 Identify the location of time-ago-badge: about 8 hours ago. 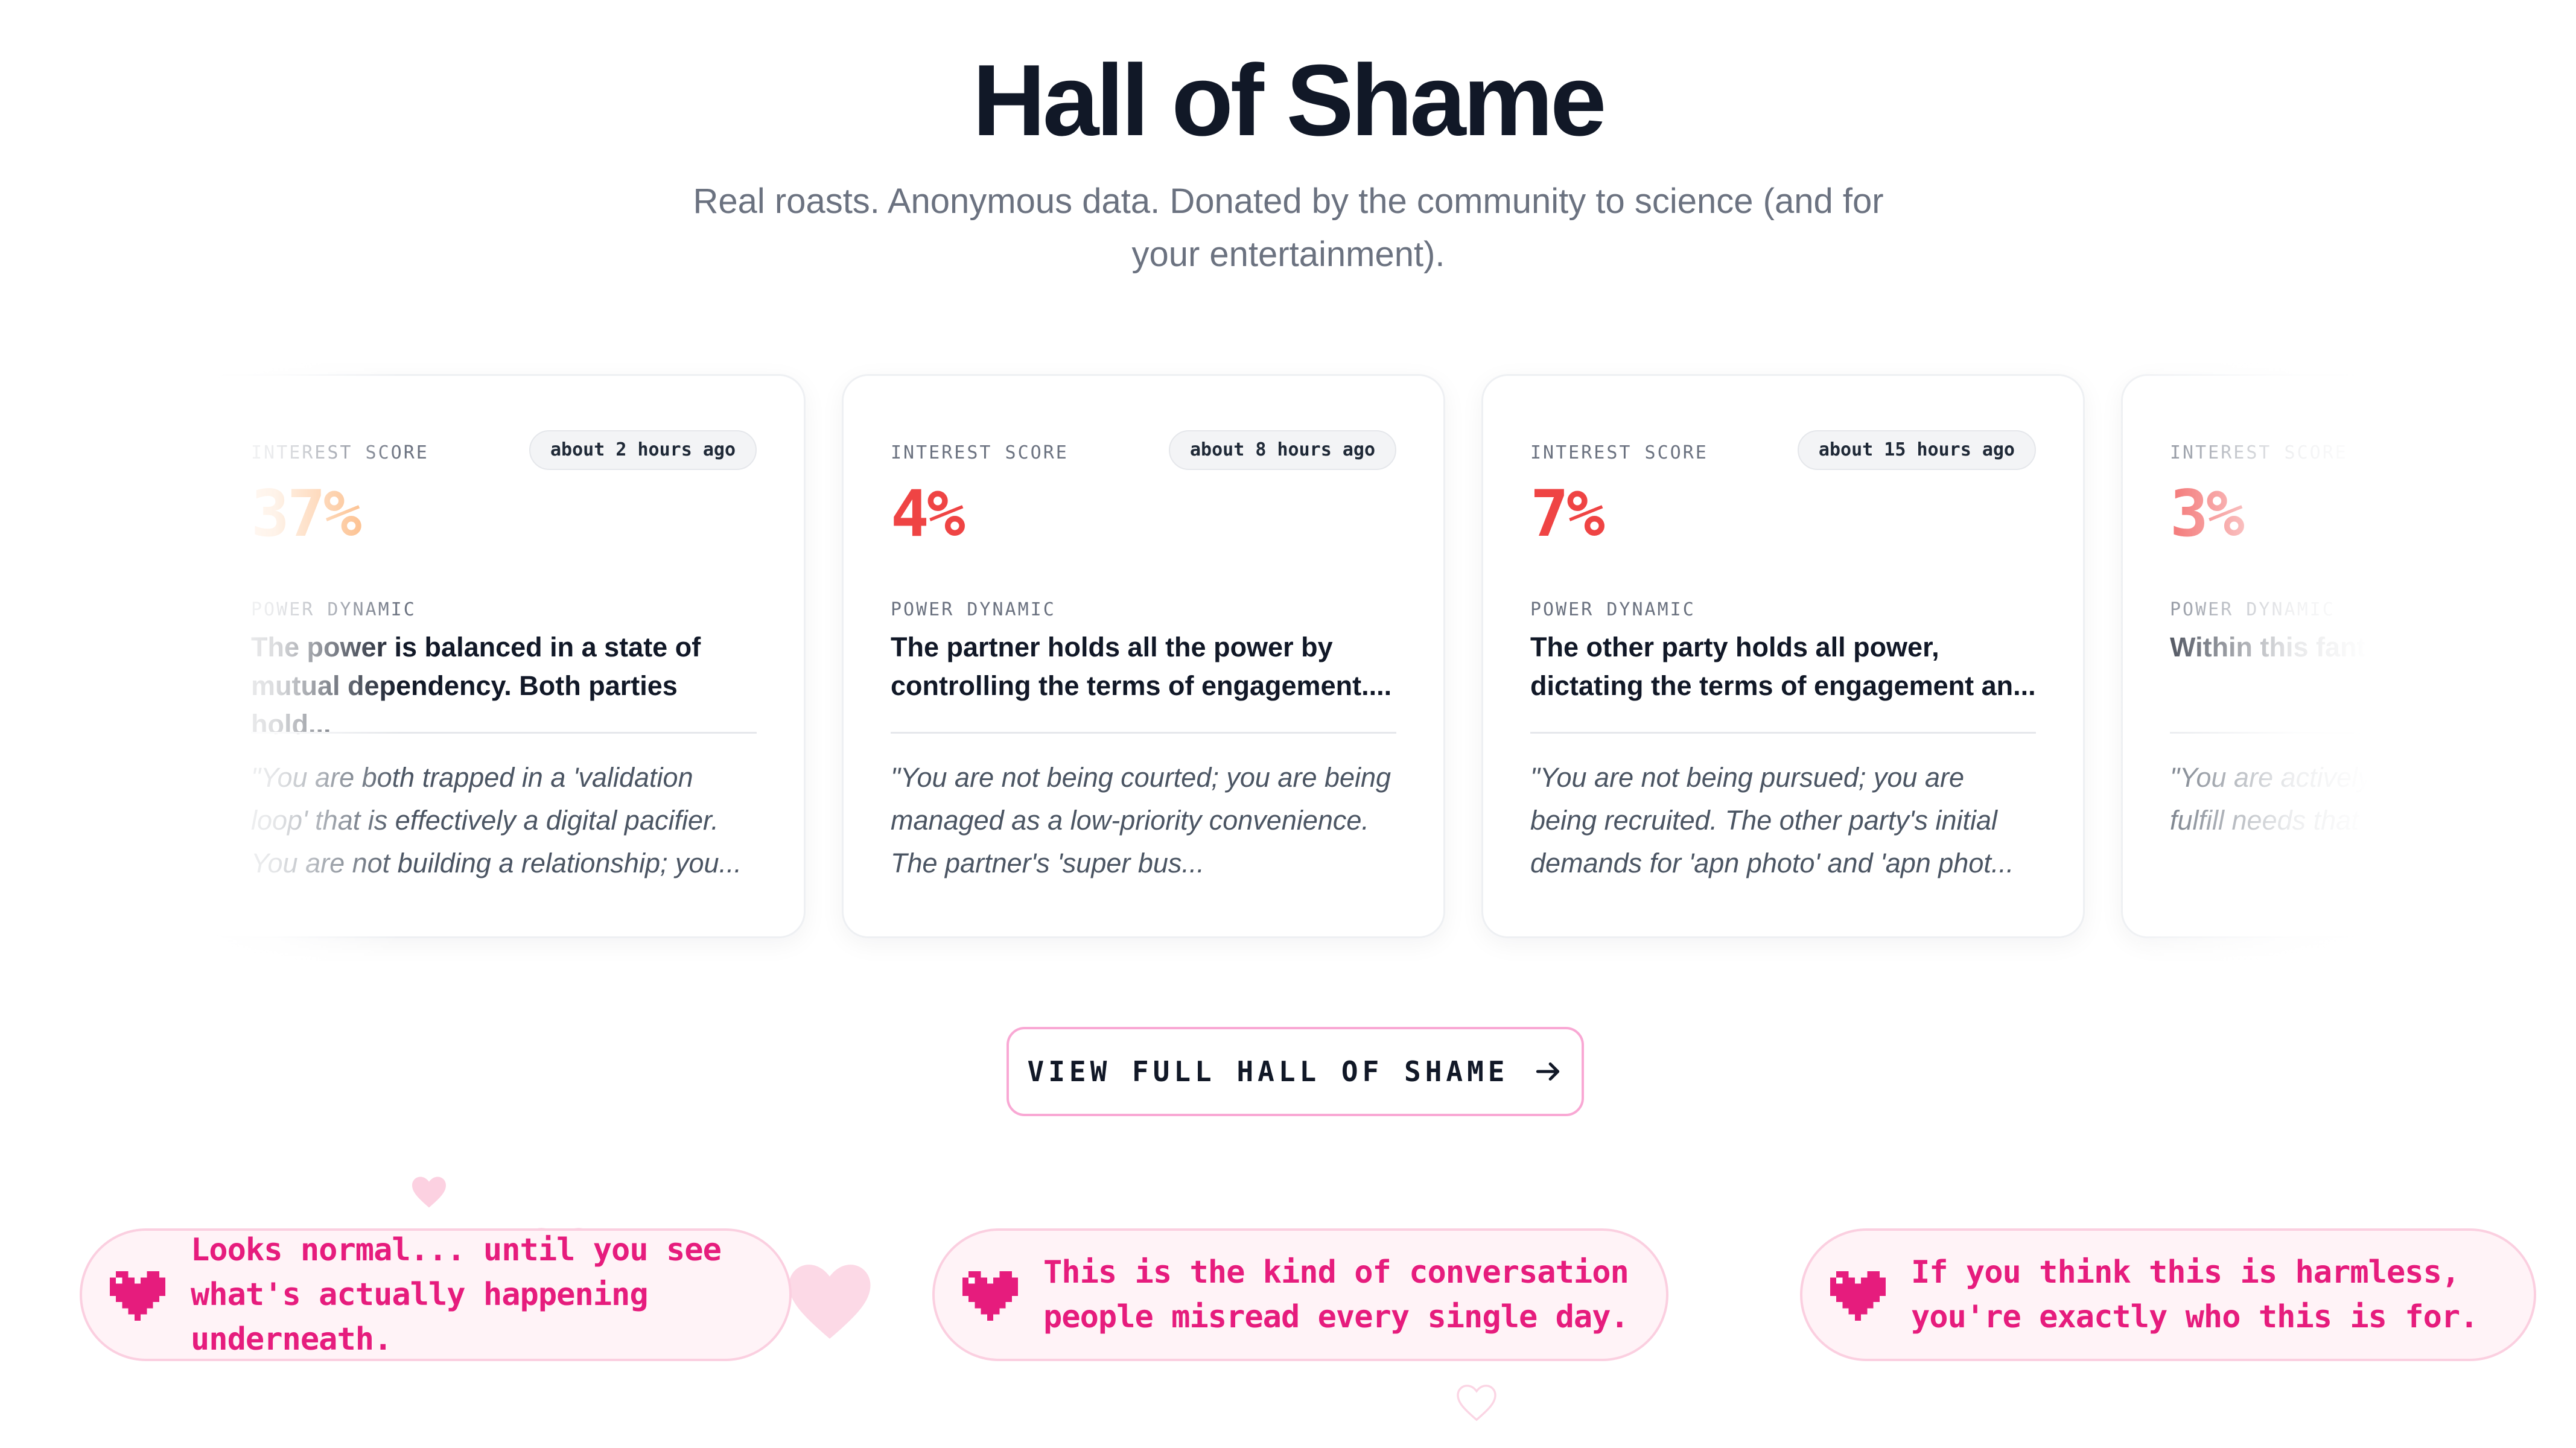
(1282, 450).